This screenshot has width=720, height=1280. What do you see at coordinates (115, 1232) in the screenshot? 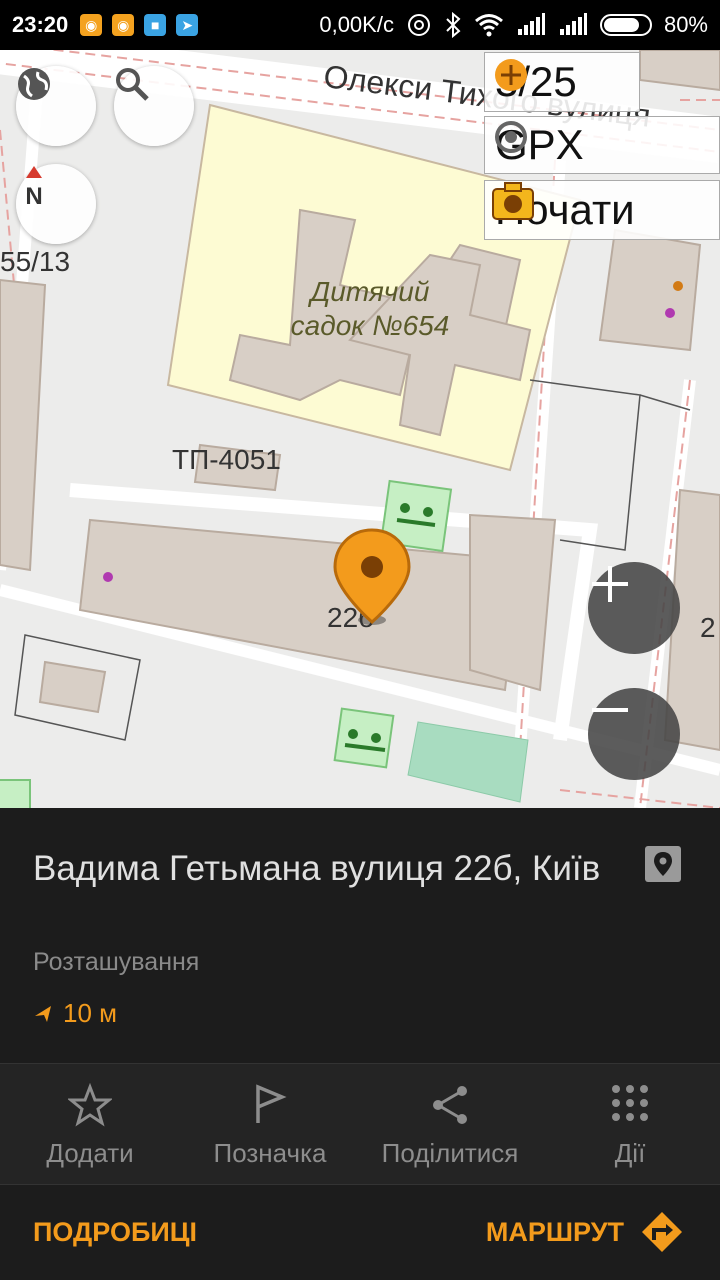
I see `details-button: ПОДРОБИЦІ` at bounding box center [115, 1232].